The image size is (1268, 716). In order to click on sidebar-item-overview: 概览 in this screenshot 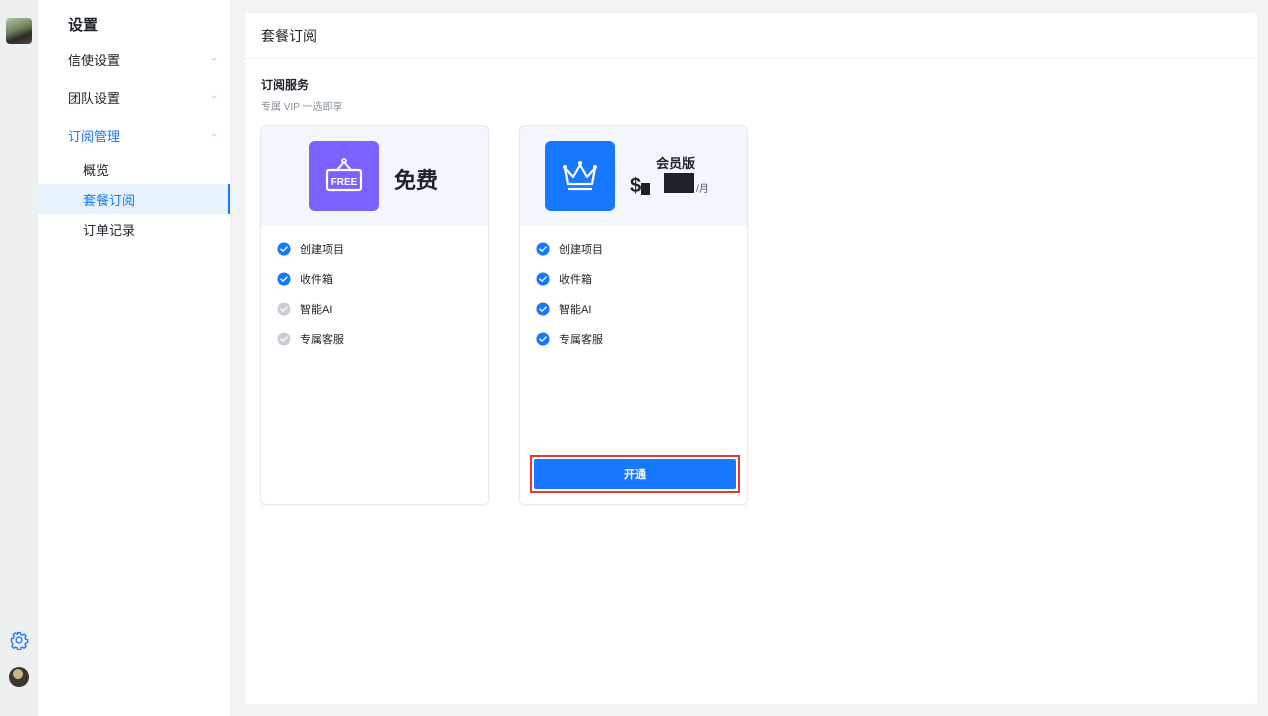, I will do `click(134, 169)`.